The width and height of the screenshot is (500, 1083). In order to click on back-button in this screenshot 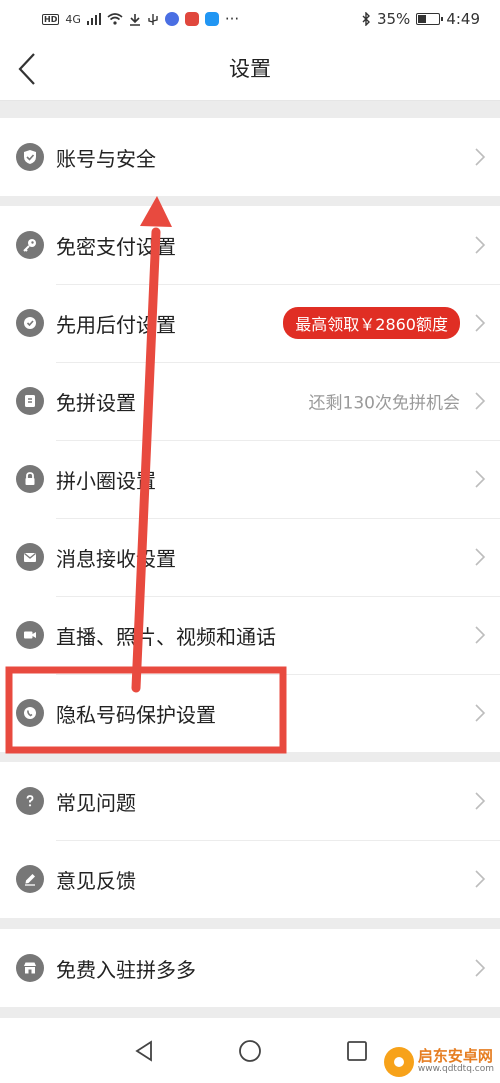, I will do `click(30, 69)`.